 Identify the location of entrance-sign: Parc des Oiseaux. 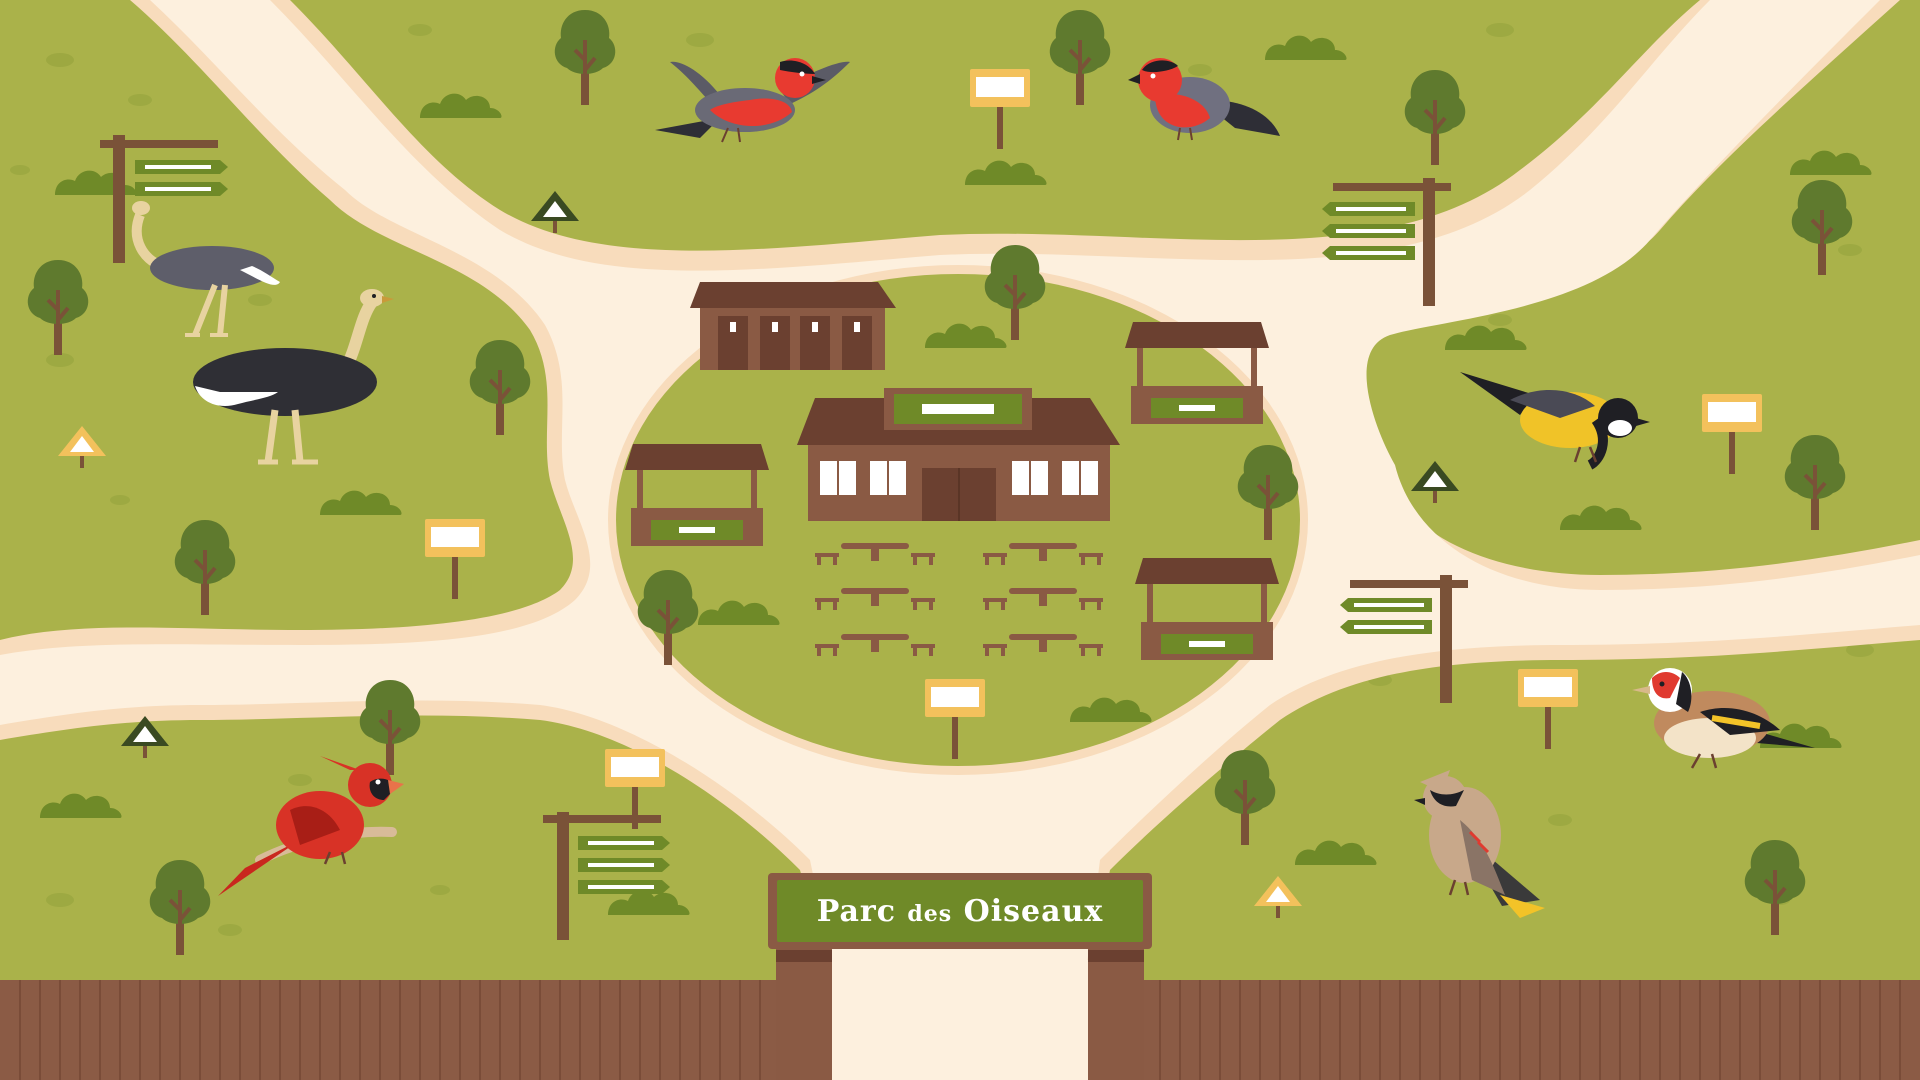
(960, 911).